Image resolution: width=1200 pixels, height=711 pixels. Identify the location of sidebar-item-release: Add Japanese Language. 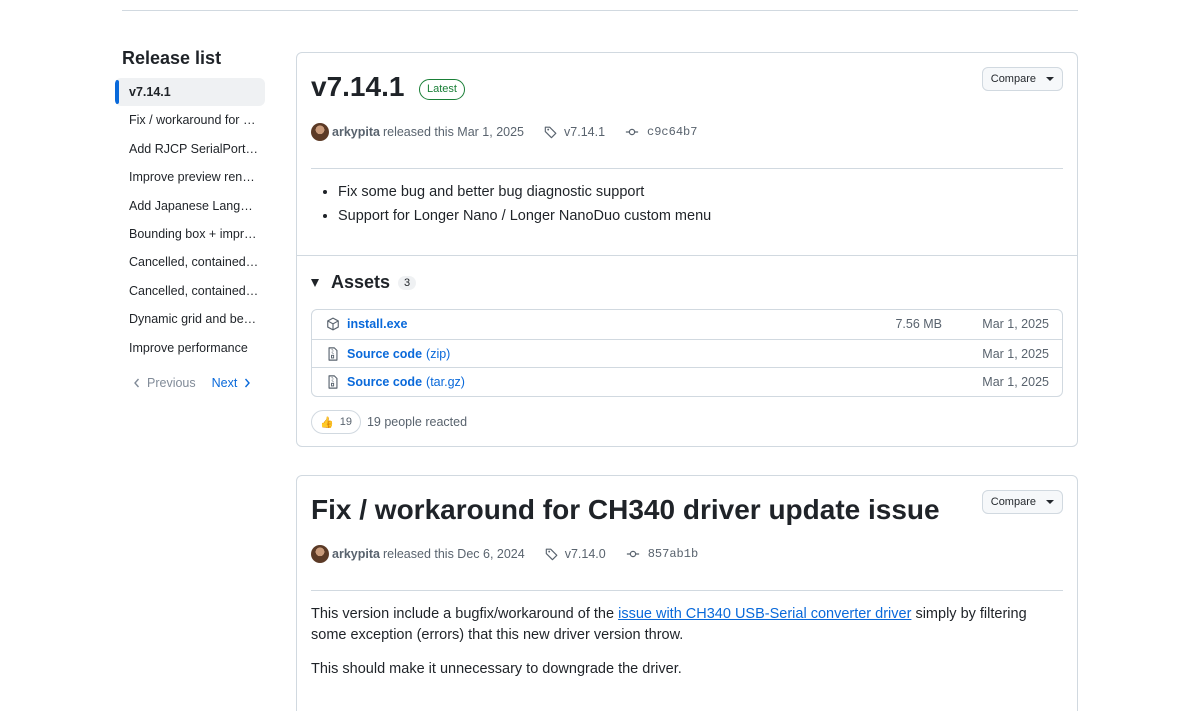
(190, 206).